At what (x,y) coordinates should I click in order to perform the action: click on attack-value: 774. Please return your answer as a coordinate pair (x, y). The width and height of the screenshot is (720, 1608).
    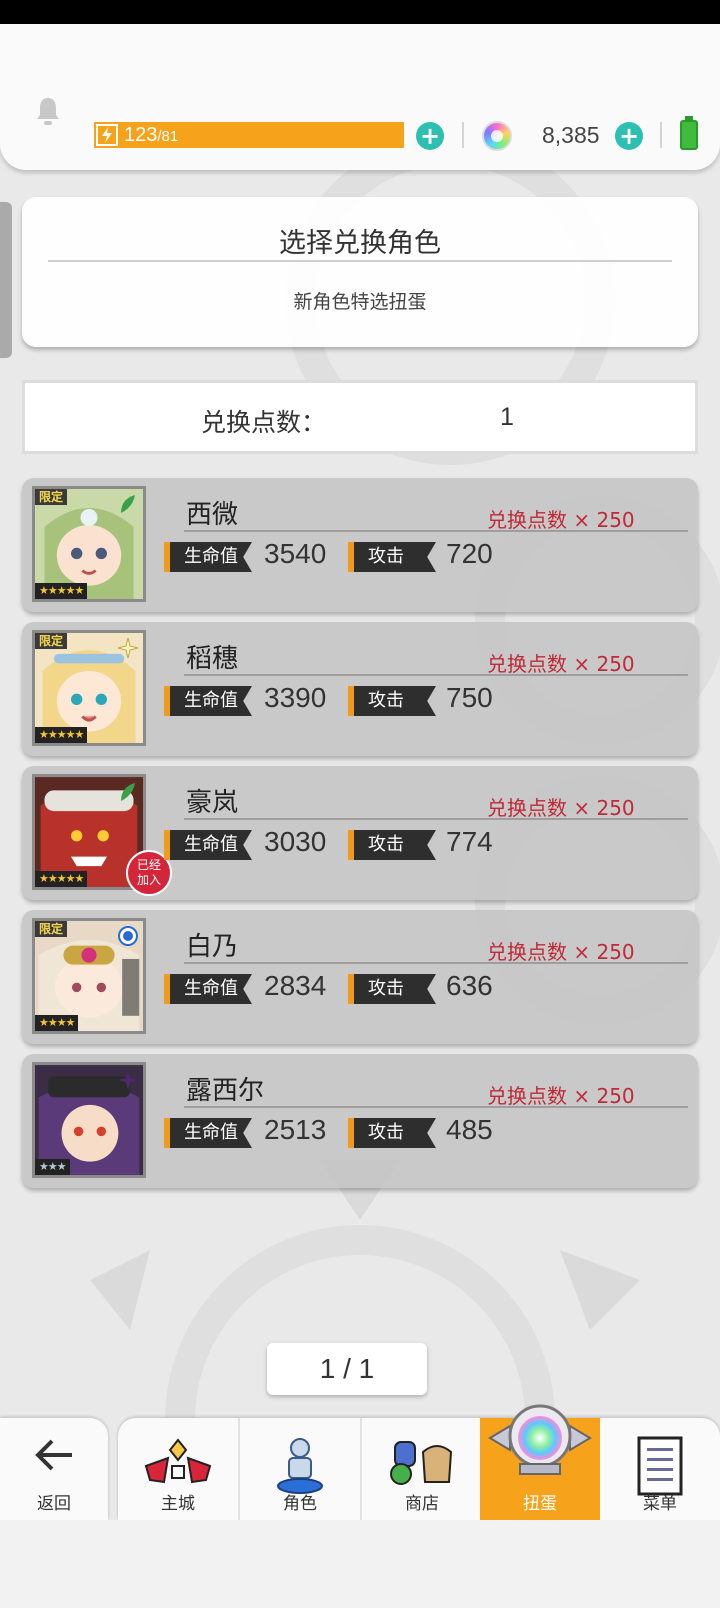
    Looking at the image, I should click on (469, 841).